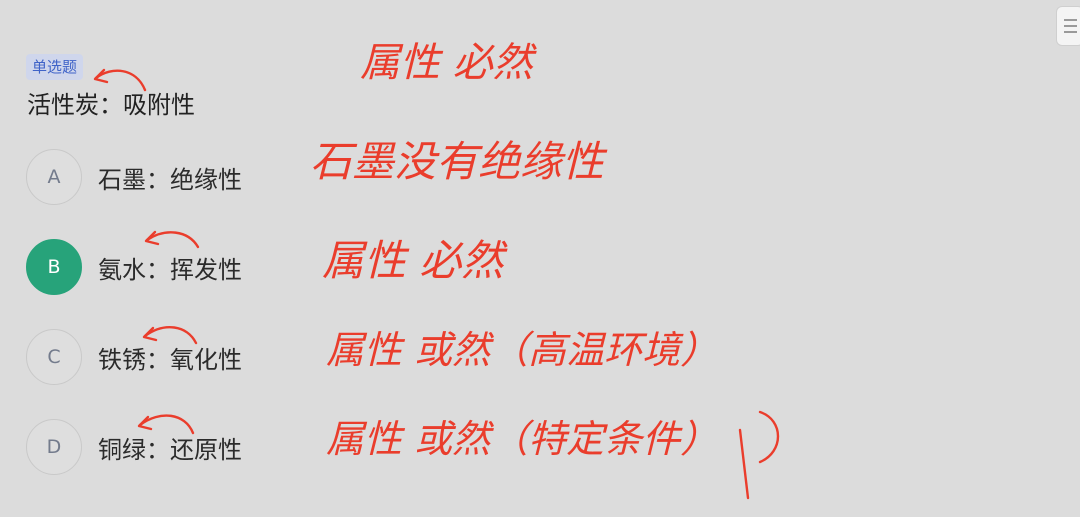 This screenshot has width=1080, height=517. What do you see at coordinates (459, 161) in the screenshot?
I see `annotation-a: 石墨没有绝缘性` at bounding box center [459, 161].